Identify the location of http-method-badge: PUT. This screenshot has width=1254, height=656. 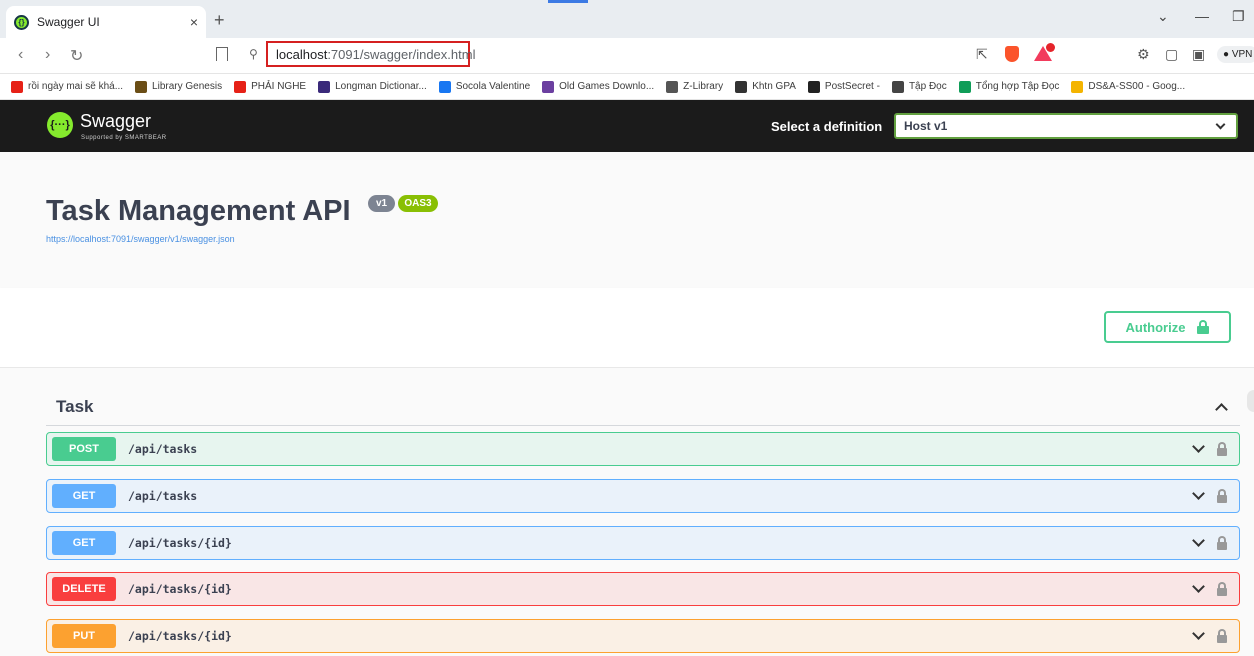
(84, 636).